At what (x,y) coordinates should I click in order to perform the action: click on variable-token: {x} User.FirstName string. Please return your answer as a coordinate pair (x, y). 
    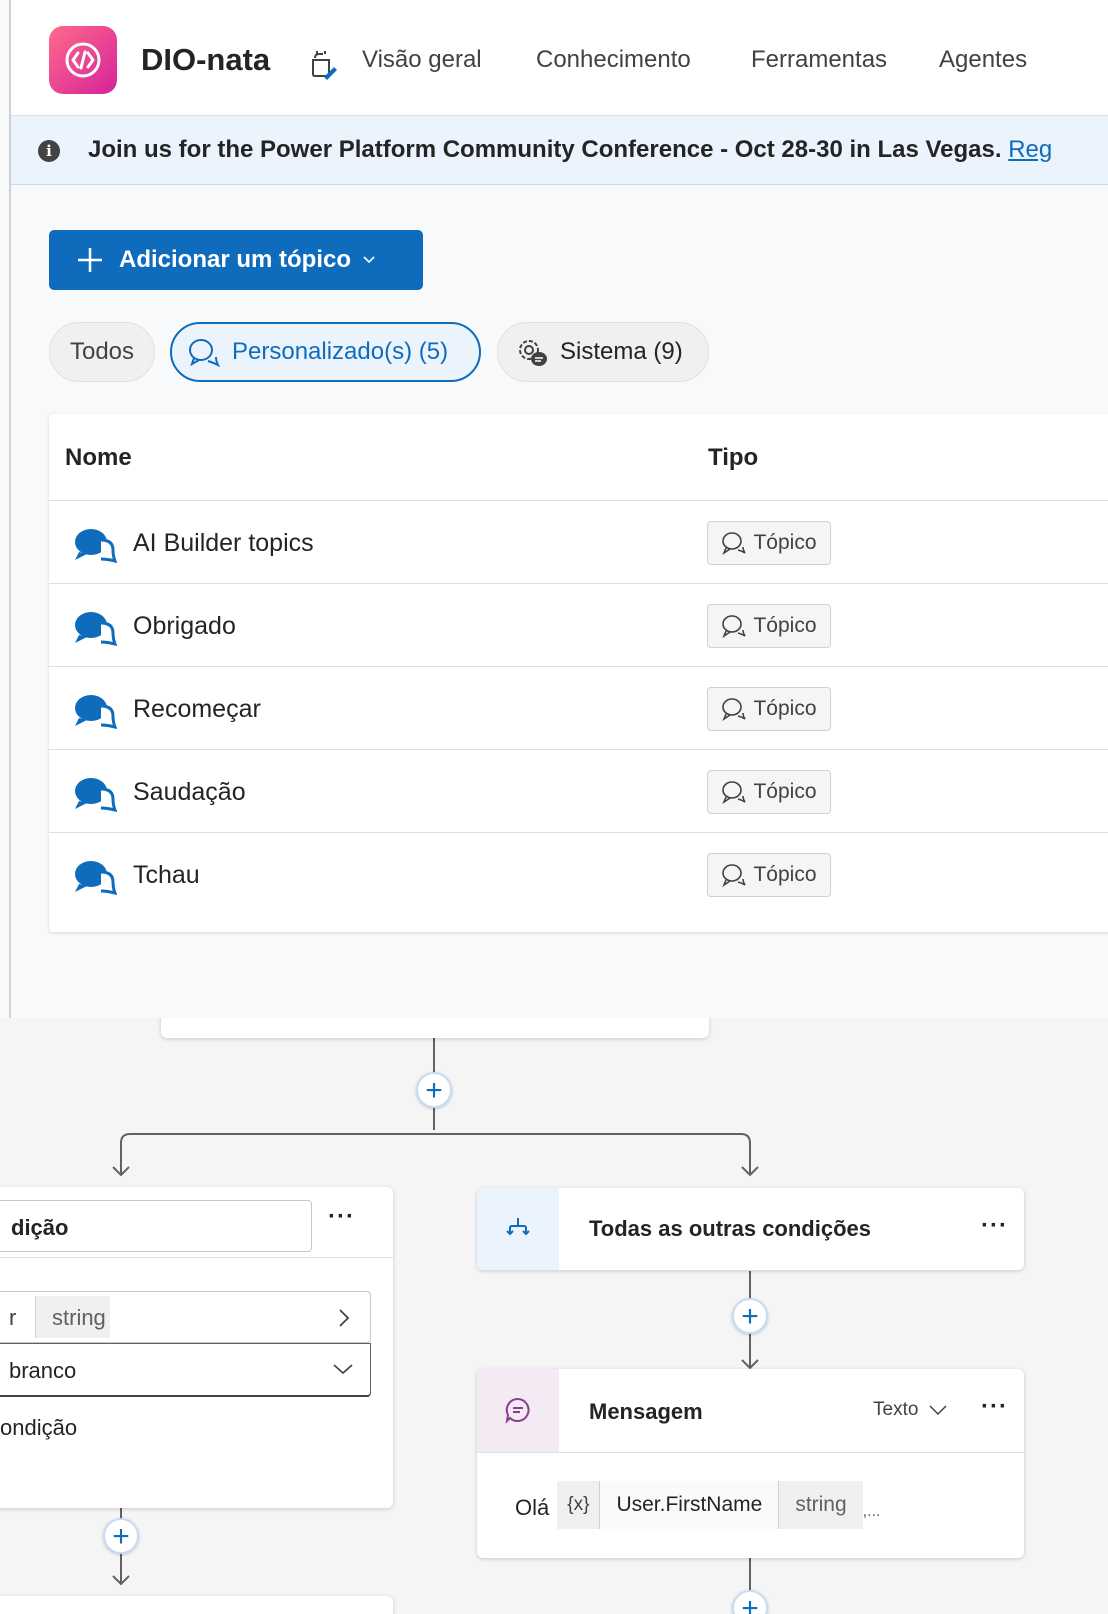
    Looking at the image, I should click on (710, 1505).